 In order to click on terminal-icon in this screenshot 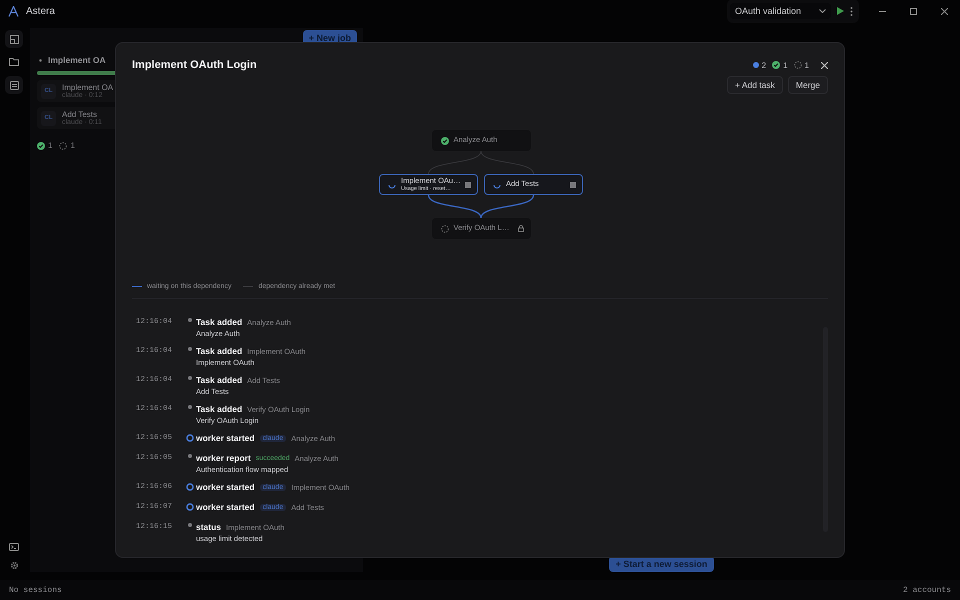, I will do `click(14, 547)`.